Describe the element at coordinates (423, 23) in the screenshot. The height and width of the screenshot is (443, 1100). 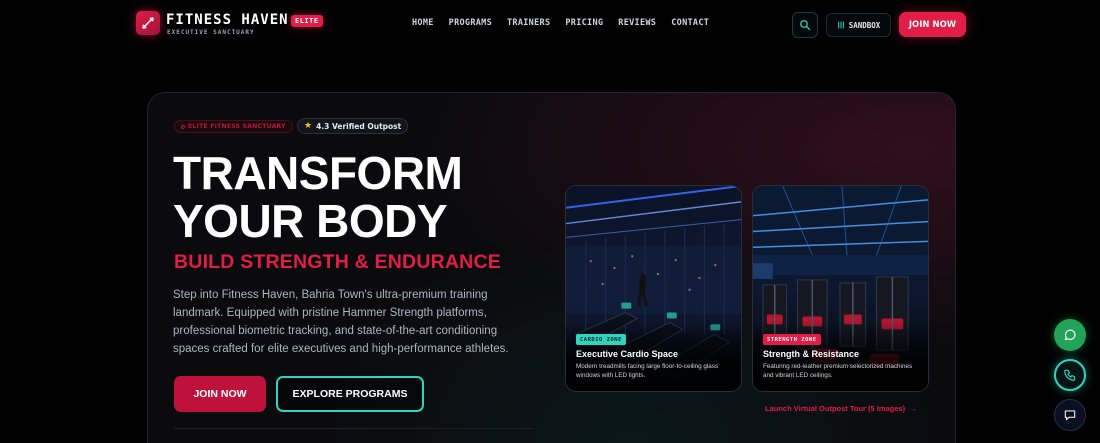
I see `nav-home: HOME` at that location.